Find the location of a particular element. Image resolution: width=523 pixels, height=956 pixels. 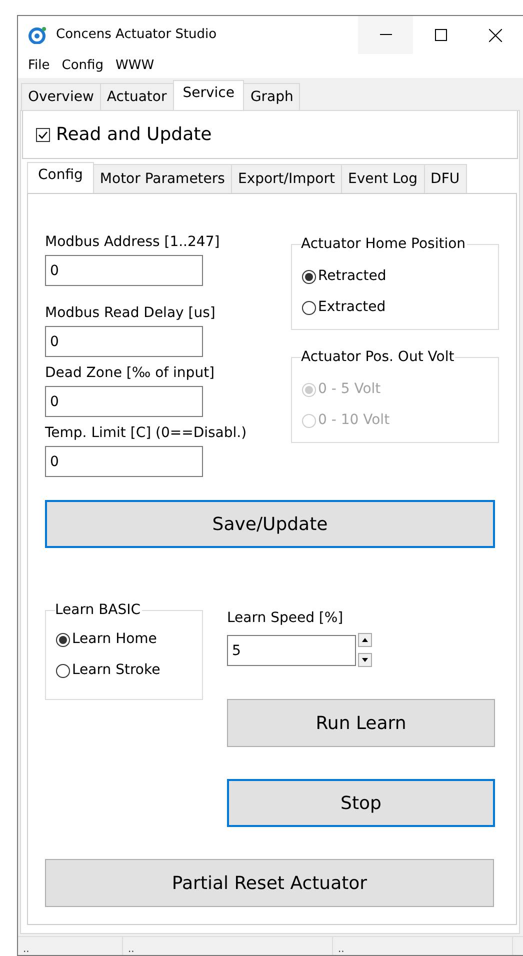

radio-label: Extracted is located at coordinates (352, 307).